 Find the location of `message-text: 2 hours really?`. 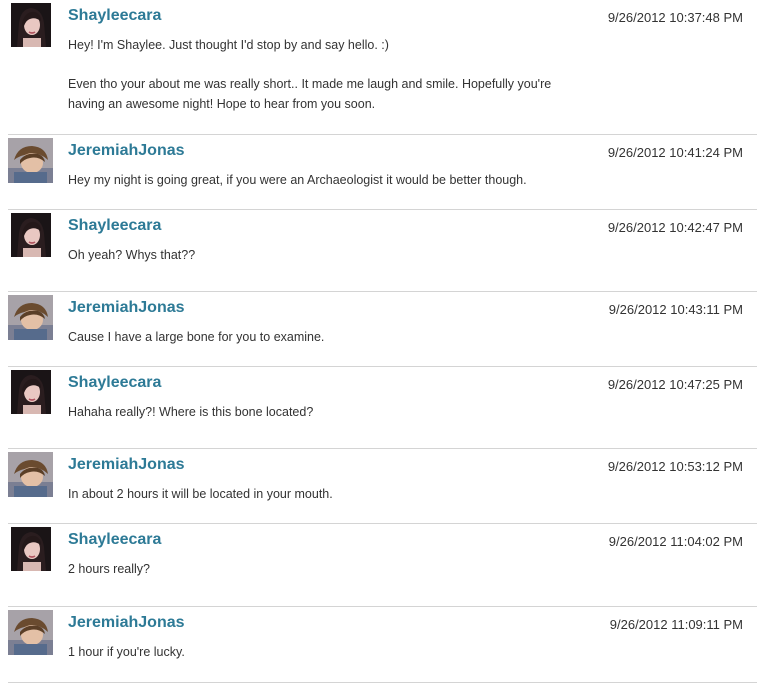

message-text: 2 hours really? is located at coordinates (109, 569).